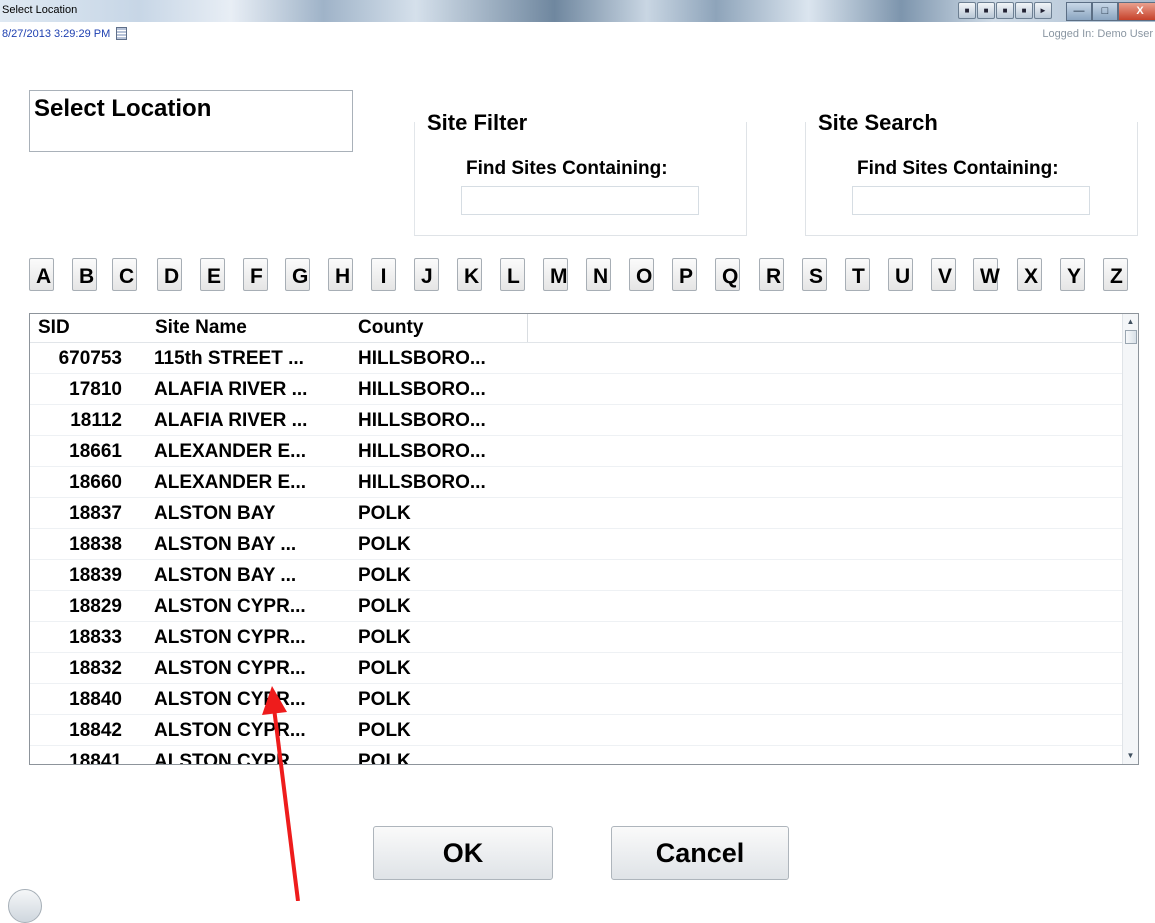 The width and height of the screenshot is (1155, 923). What do you see at coordinates (576, 755) in the screenshot?
I see `table-row: 18841 ALSTON CYPR... POLK` at bounding box center [576, 755].